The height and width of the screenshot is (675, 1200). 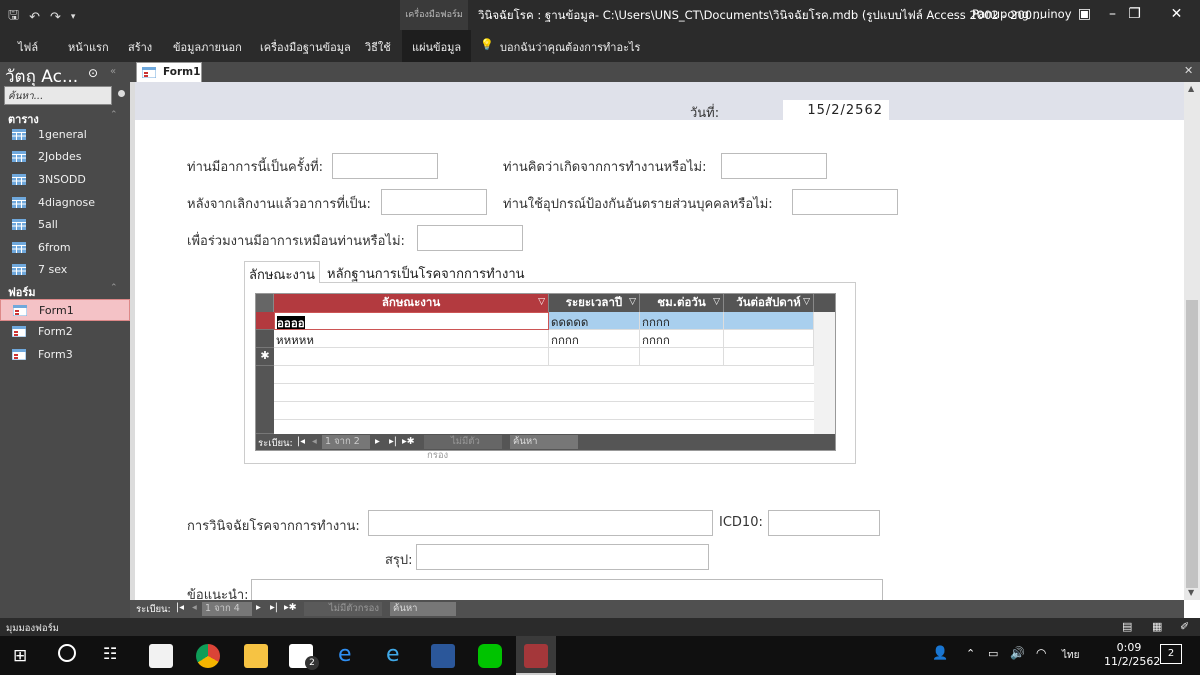 What do you see at coordinates (385, 166) in the screenshot?
I see `episode-count-field` at bounding box center [385, 166].